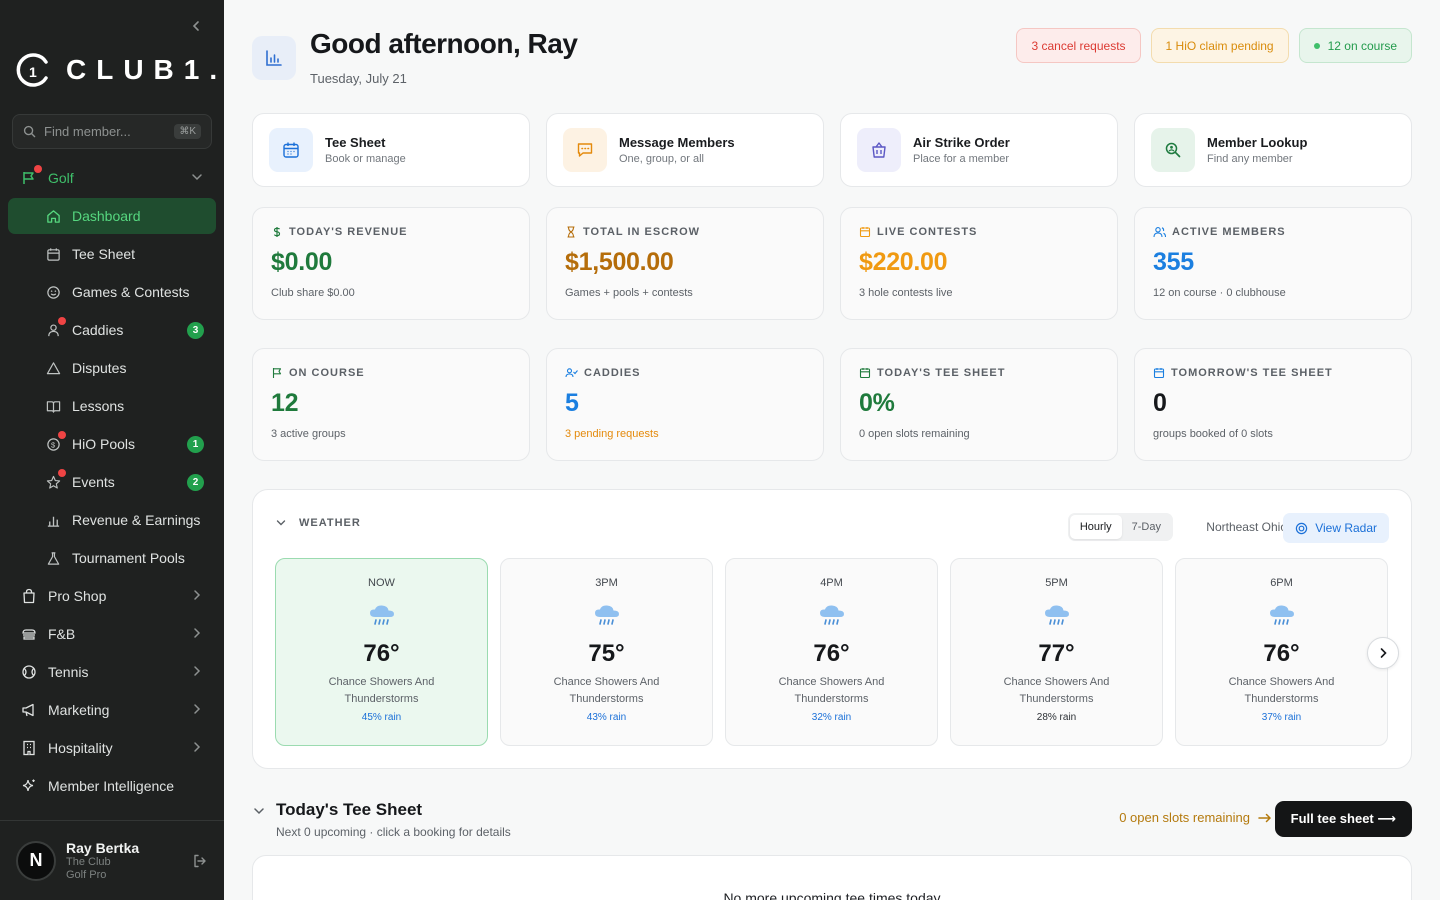  Describe the element at coordinates (105, 131) in the screenshot. I see `search-input` at that location.